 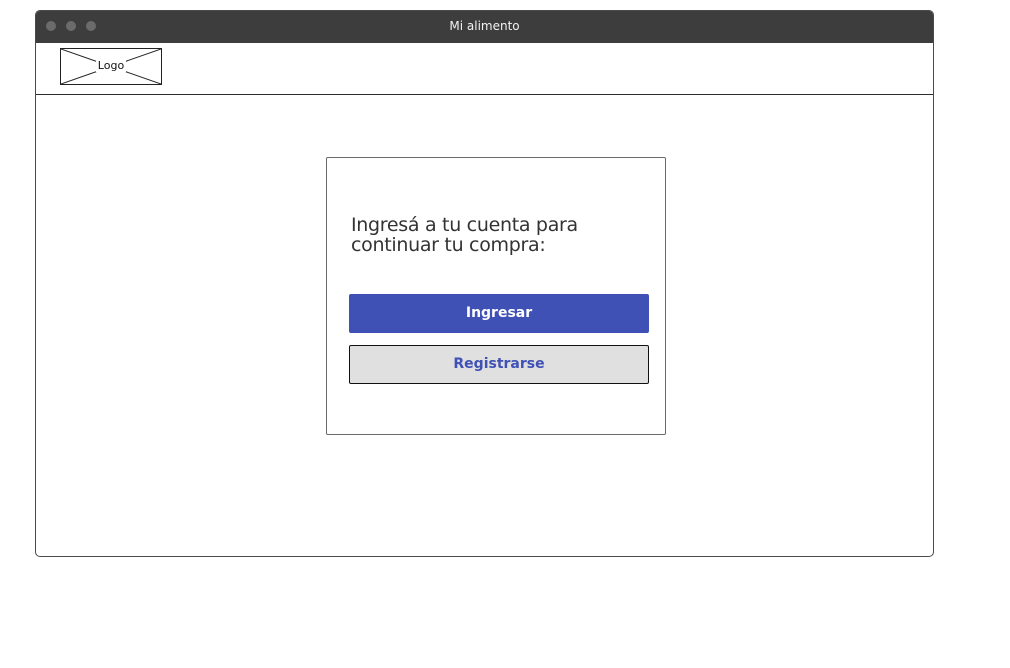 I want to click on register-button: Registrarse, so click(x=499, y=364).